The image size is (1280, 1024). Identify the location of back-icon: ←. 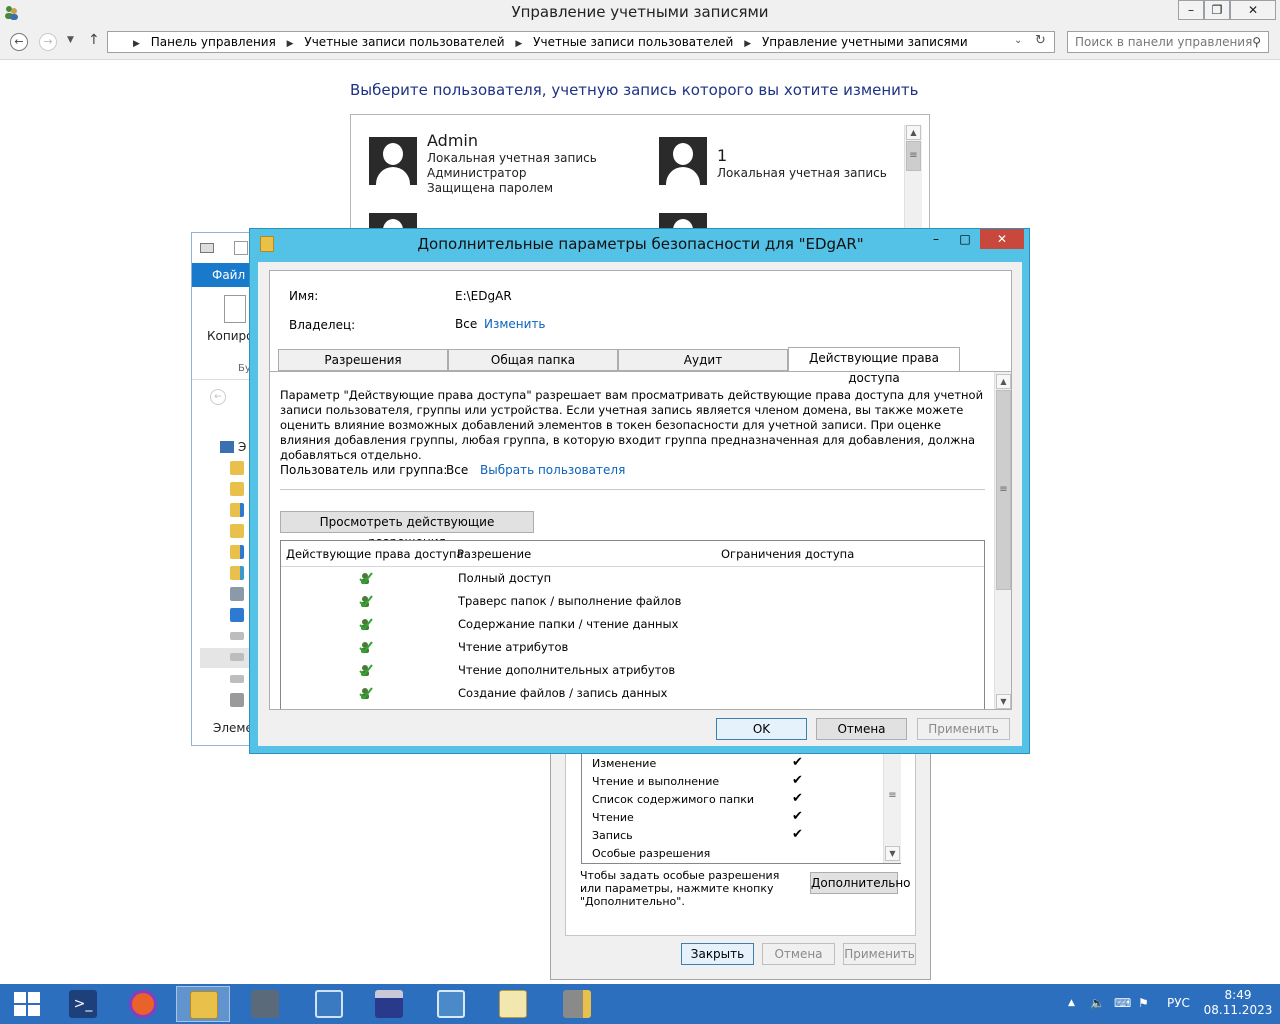
(218, 397).